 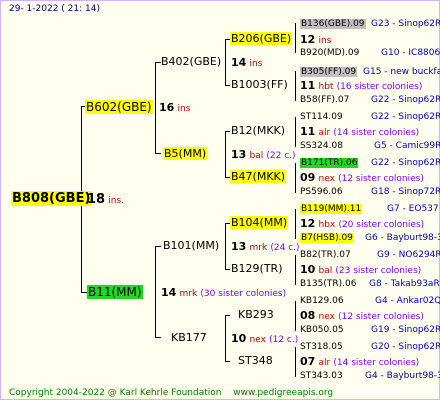 I want to click on insemination-info: 13 bal (22 c.), so click(x=263, y=155).